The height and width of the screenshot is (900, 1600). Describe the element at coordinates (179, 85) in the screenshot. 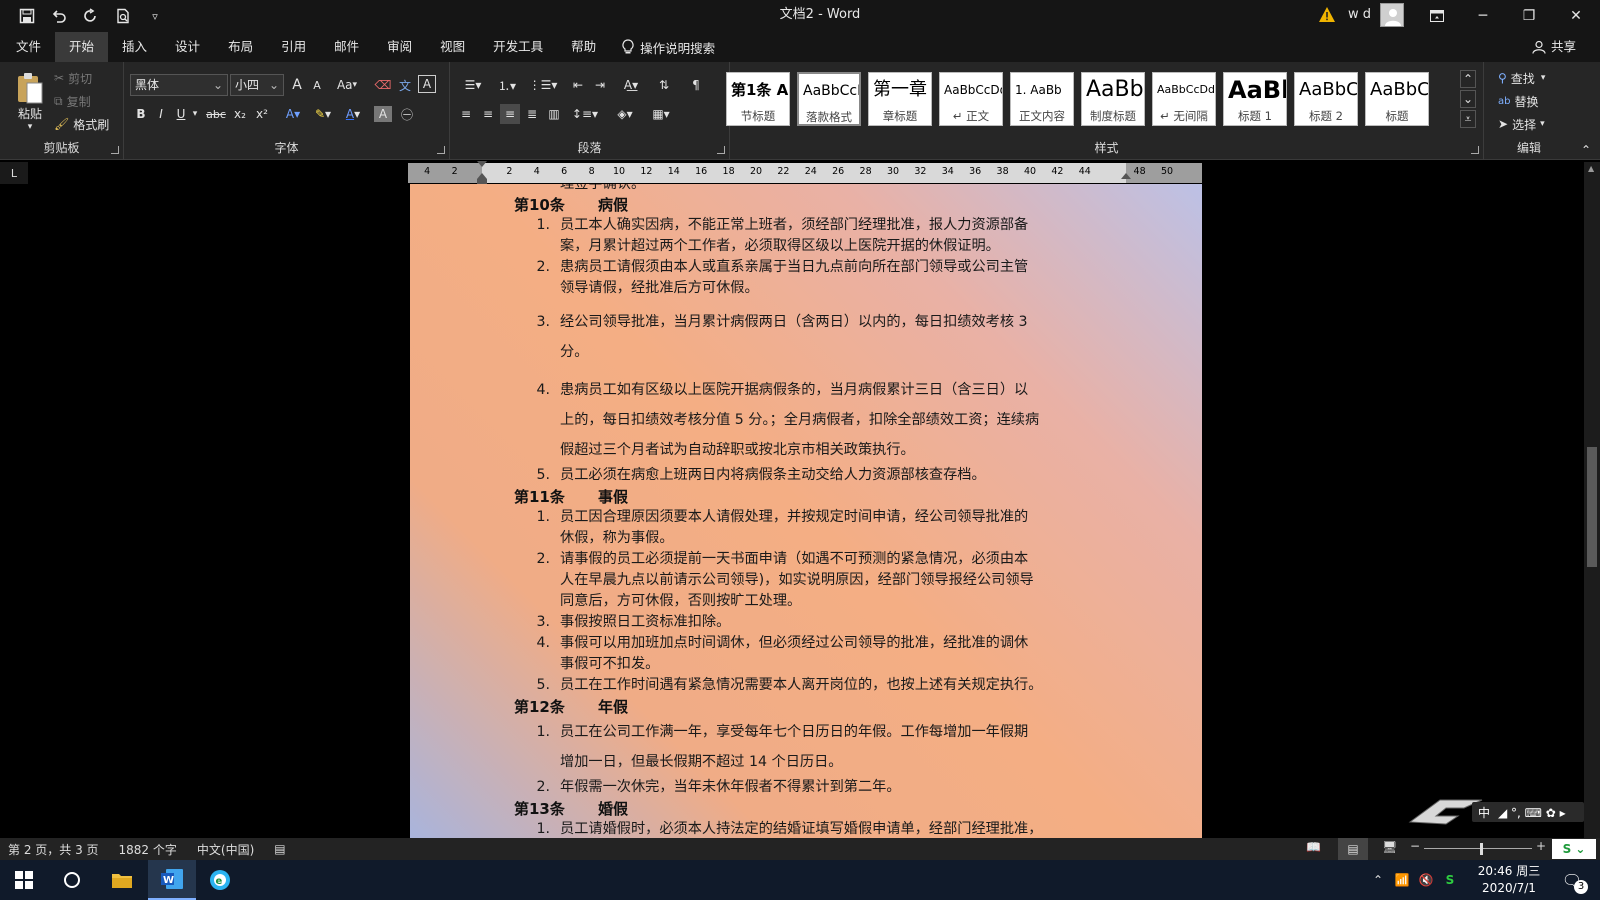

I see `font-name-select: 黑体 ⌄` at that location.